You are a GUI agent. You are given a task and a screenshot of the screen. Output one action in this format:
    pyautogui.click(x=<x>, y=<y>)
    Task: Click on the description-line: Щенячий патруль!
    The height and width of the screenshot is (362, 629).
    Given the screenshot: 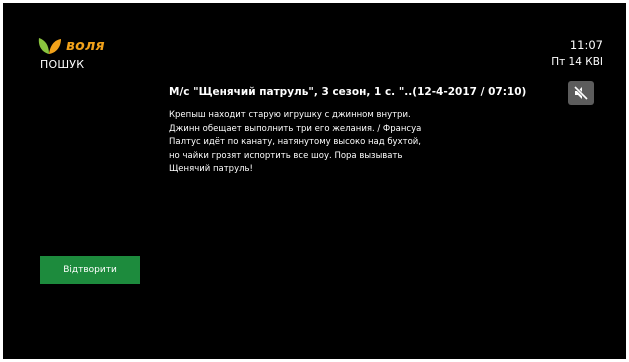 What is the action you would take?
    pyautogui.click(x=211, y=169)
    